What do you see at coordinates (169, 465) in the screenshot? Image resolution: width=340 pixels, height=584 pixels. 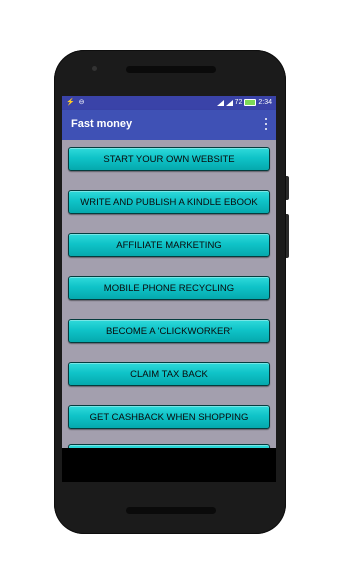 I see `navigation-bar` at bounding box center [169, 465].